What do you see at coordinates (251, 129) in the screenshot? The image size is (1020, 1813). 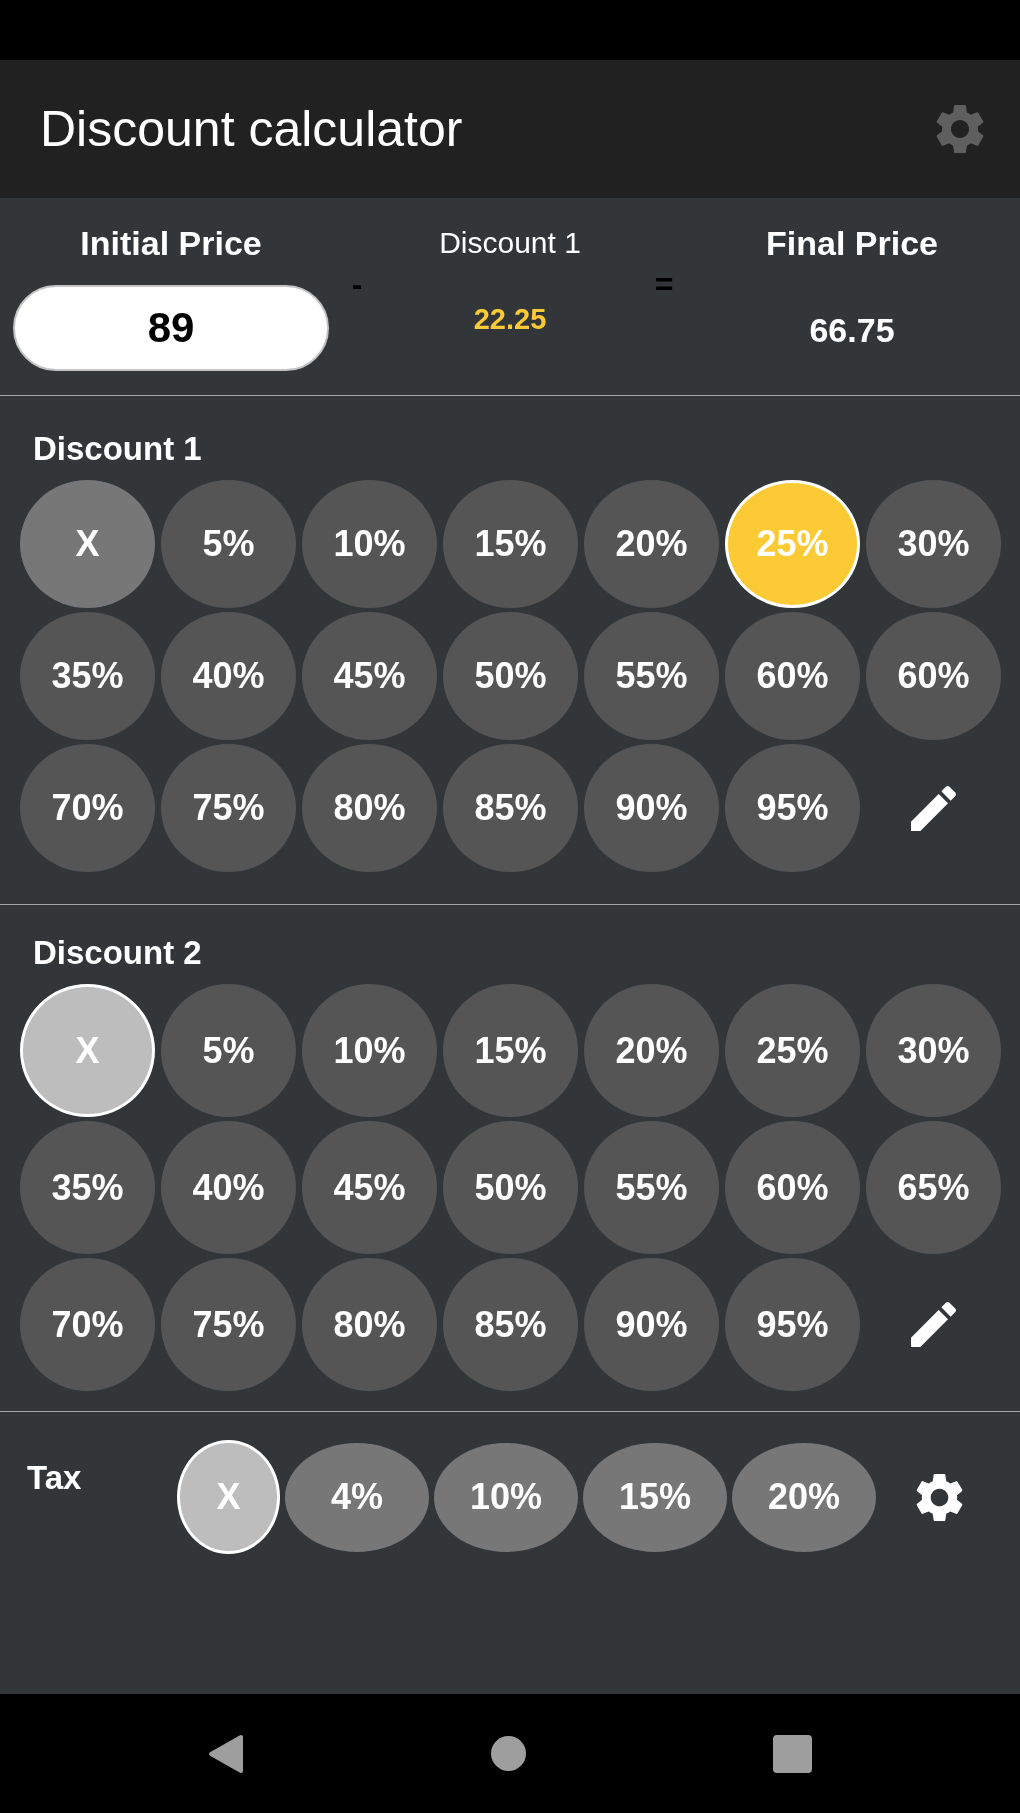 I see `app-title: Discount calculator` at bounding box center [251, 129].